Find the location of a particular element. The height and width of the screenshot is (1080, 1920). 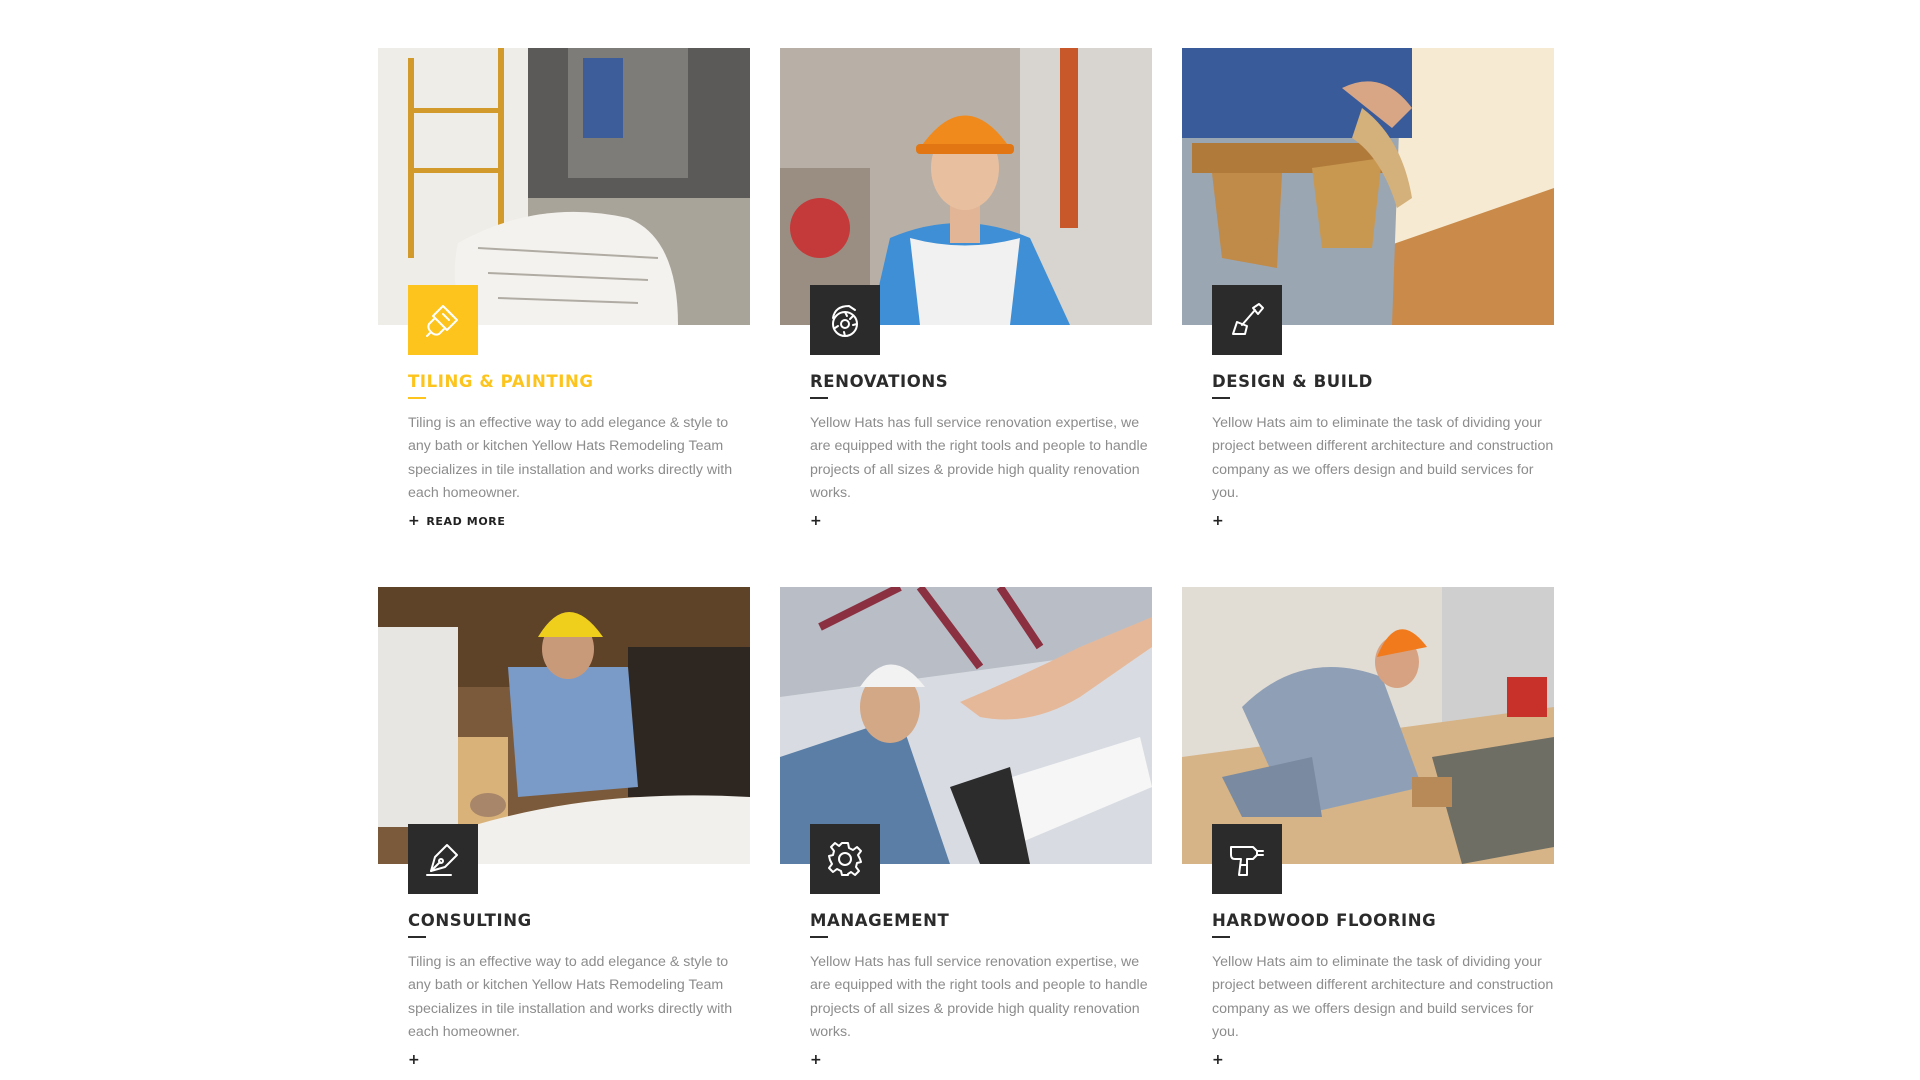

service-photo-consulting is located at coordinates (564, 725).